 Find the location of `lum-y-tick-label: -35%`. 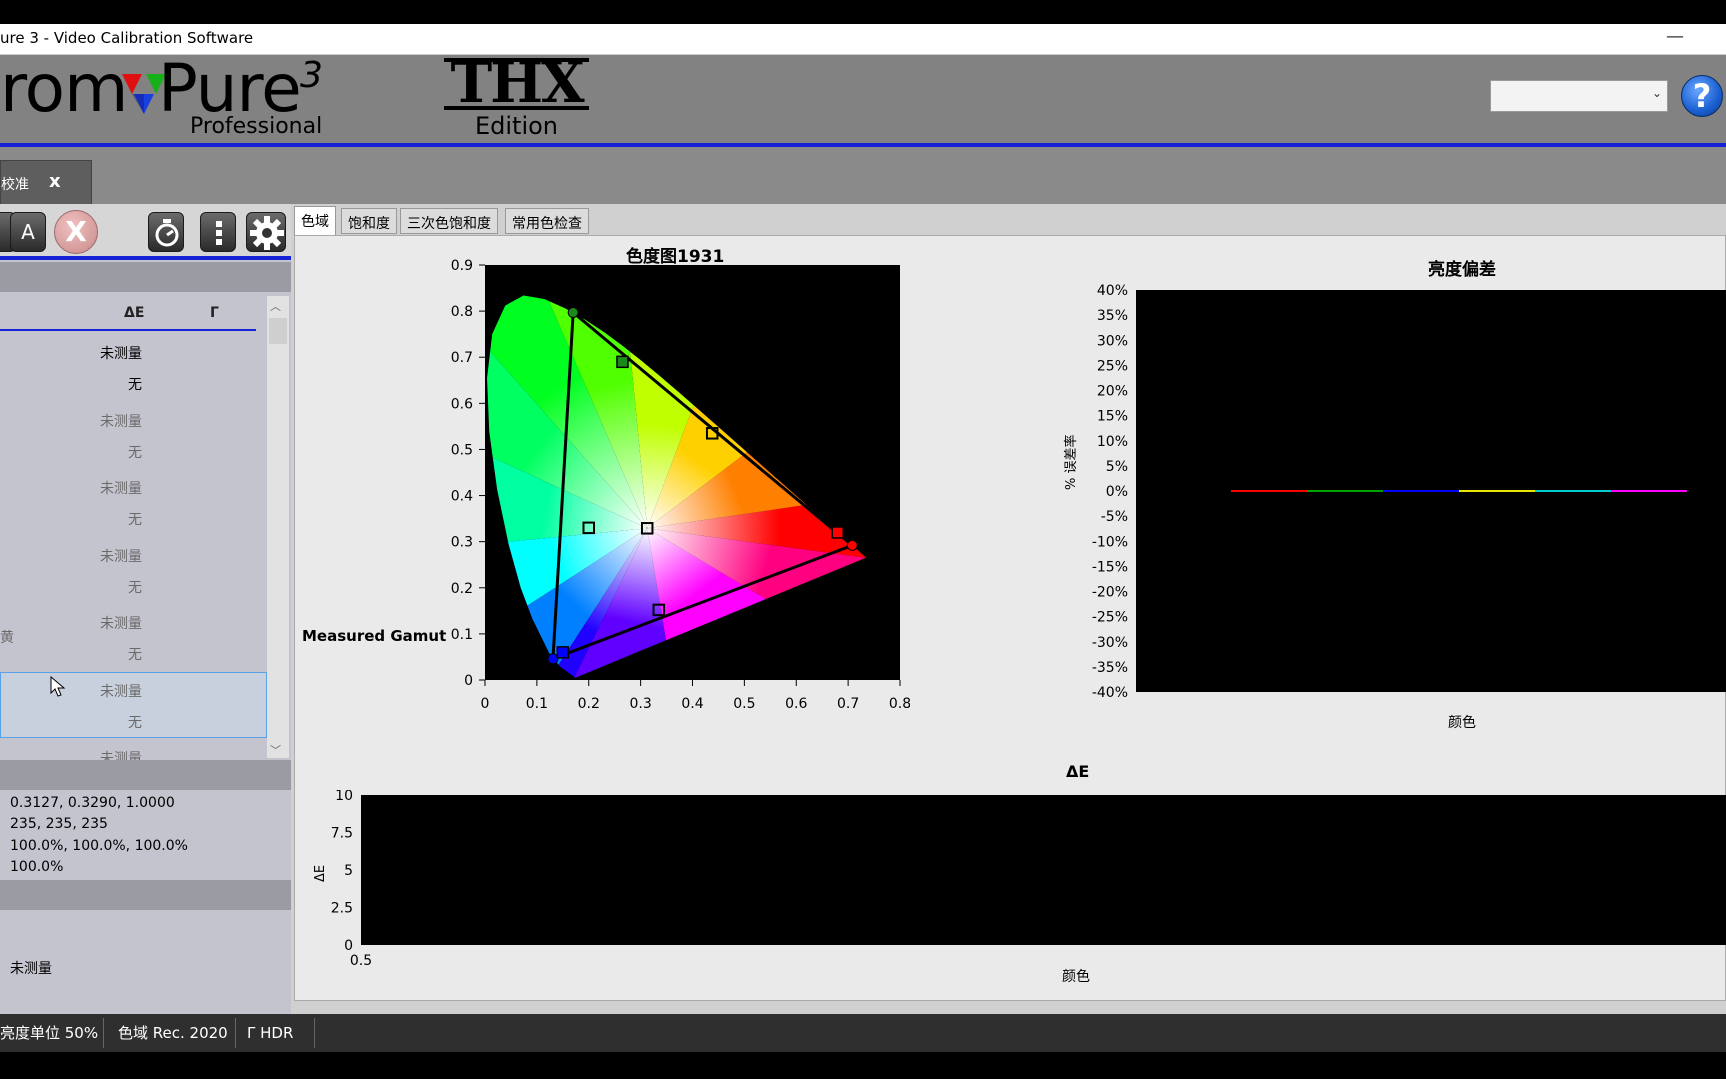

lum-y-tick-label: -35% is located at coordinates (1110, 668).